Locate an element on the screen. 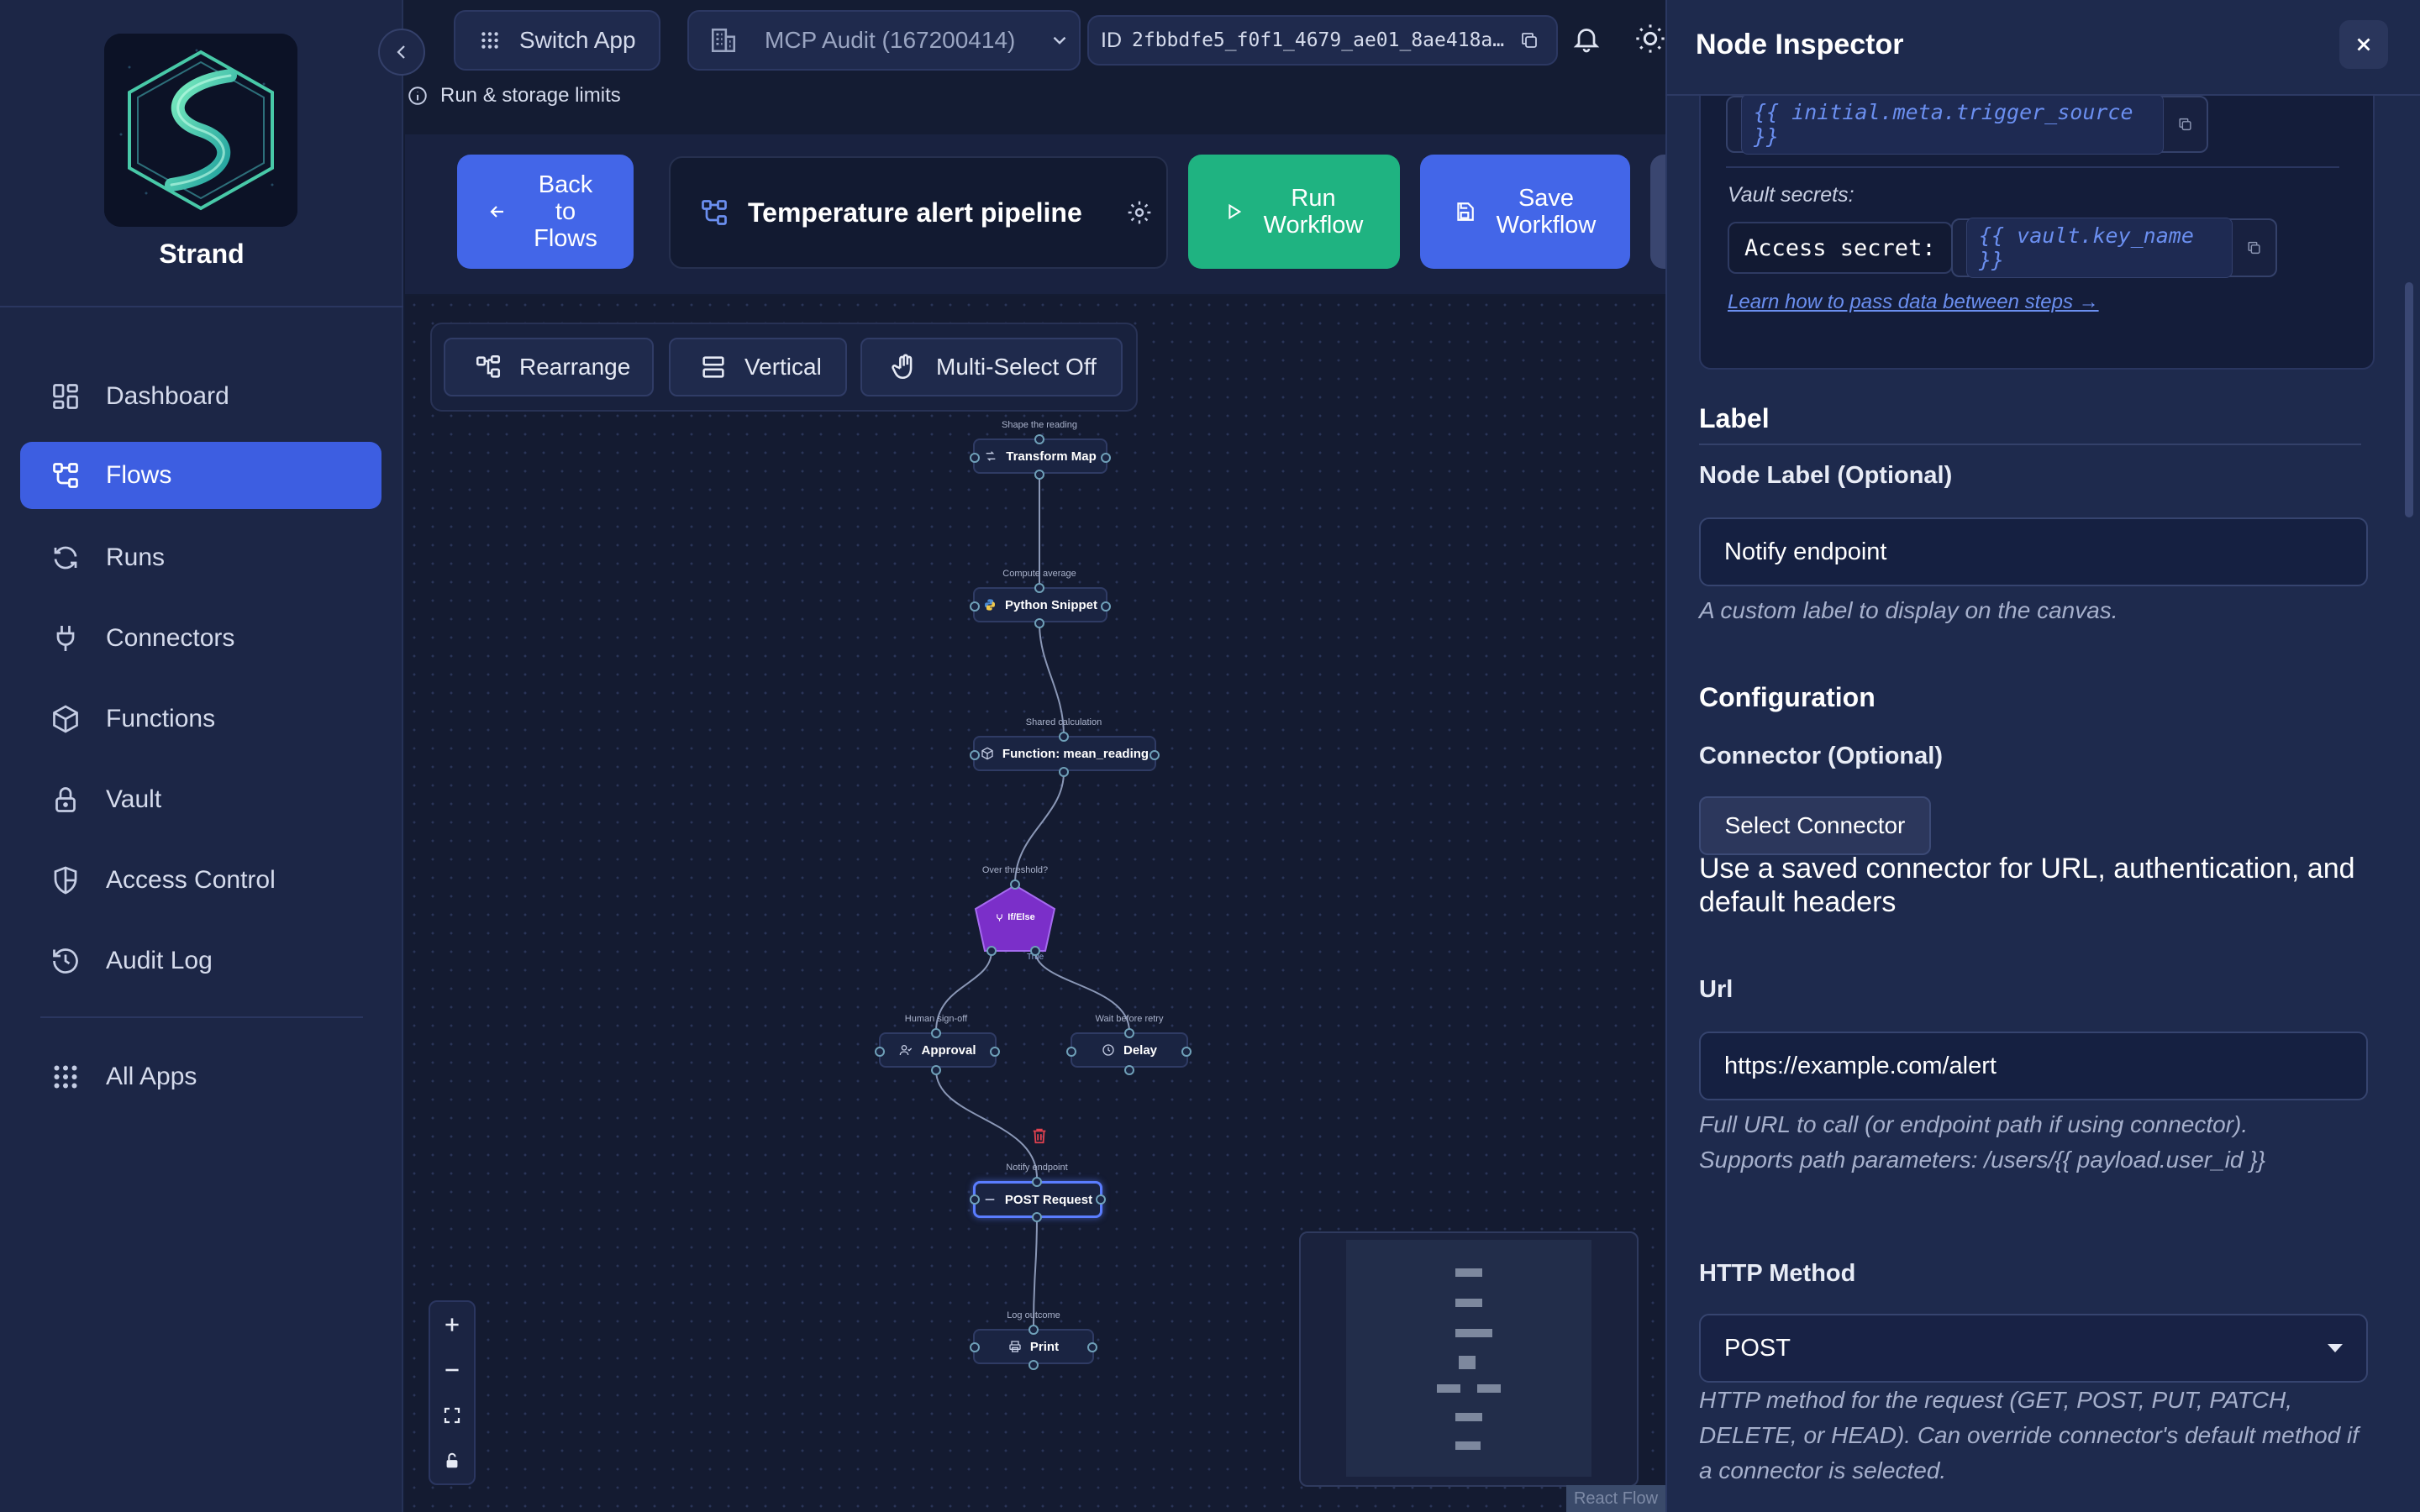 The height and width of the screenshot is (1512, 2420). delete-node-button is located at coordinates (1040, 1136).